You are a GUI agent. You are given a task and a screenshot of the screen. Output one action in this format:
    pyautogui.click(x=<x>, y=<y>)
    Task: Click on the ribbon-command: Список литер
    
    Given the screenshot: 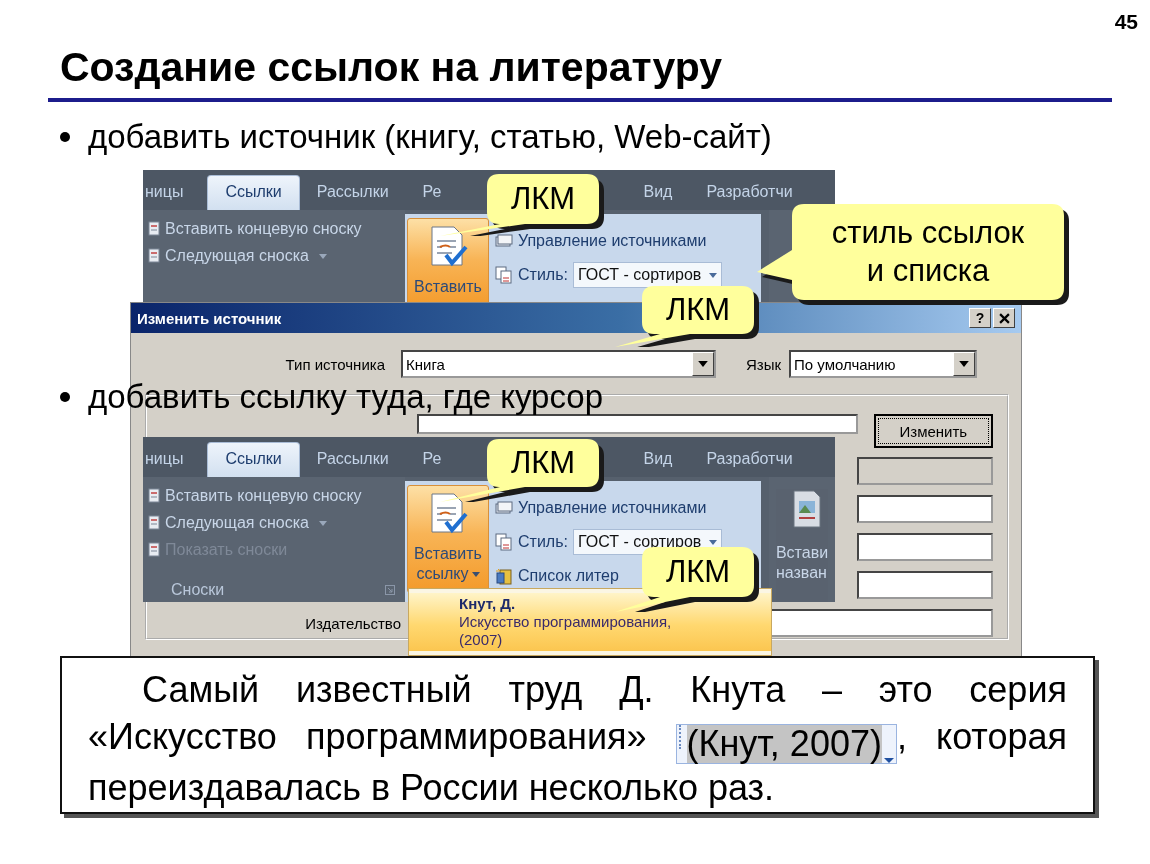 What is the action you would take?
    pyautogui.click(x=568, y=576)
    